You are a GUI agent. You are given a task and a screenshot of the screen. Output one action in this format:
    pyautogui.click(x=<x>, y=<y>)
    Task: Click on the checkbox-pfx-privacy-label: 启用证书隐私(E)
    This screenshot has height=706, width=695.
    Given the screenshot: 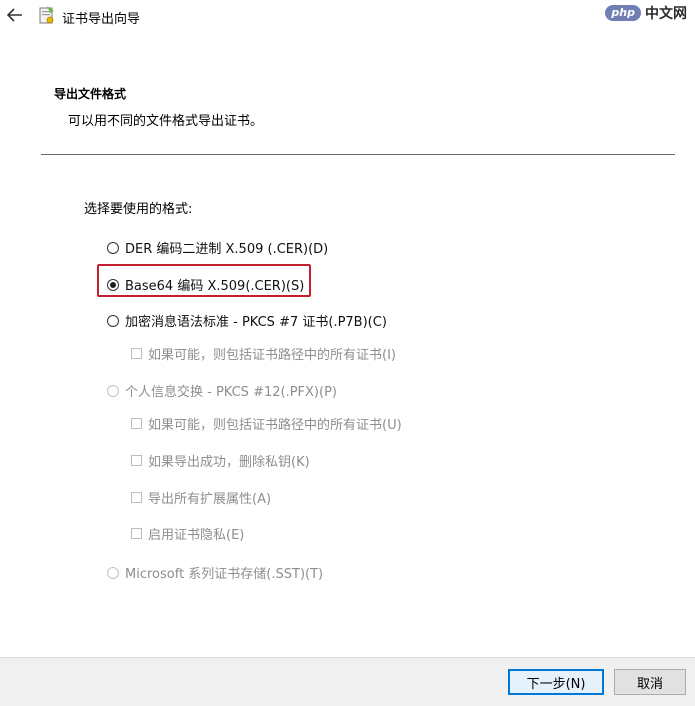 What is the action you would take?
    pyautogui.click(x=196, y=535)
    